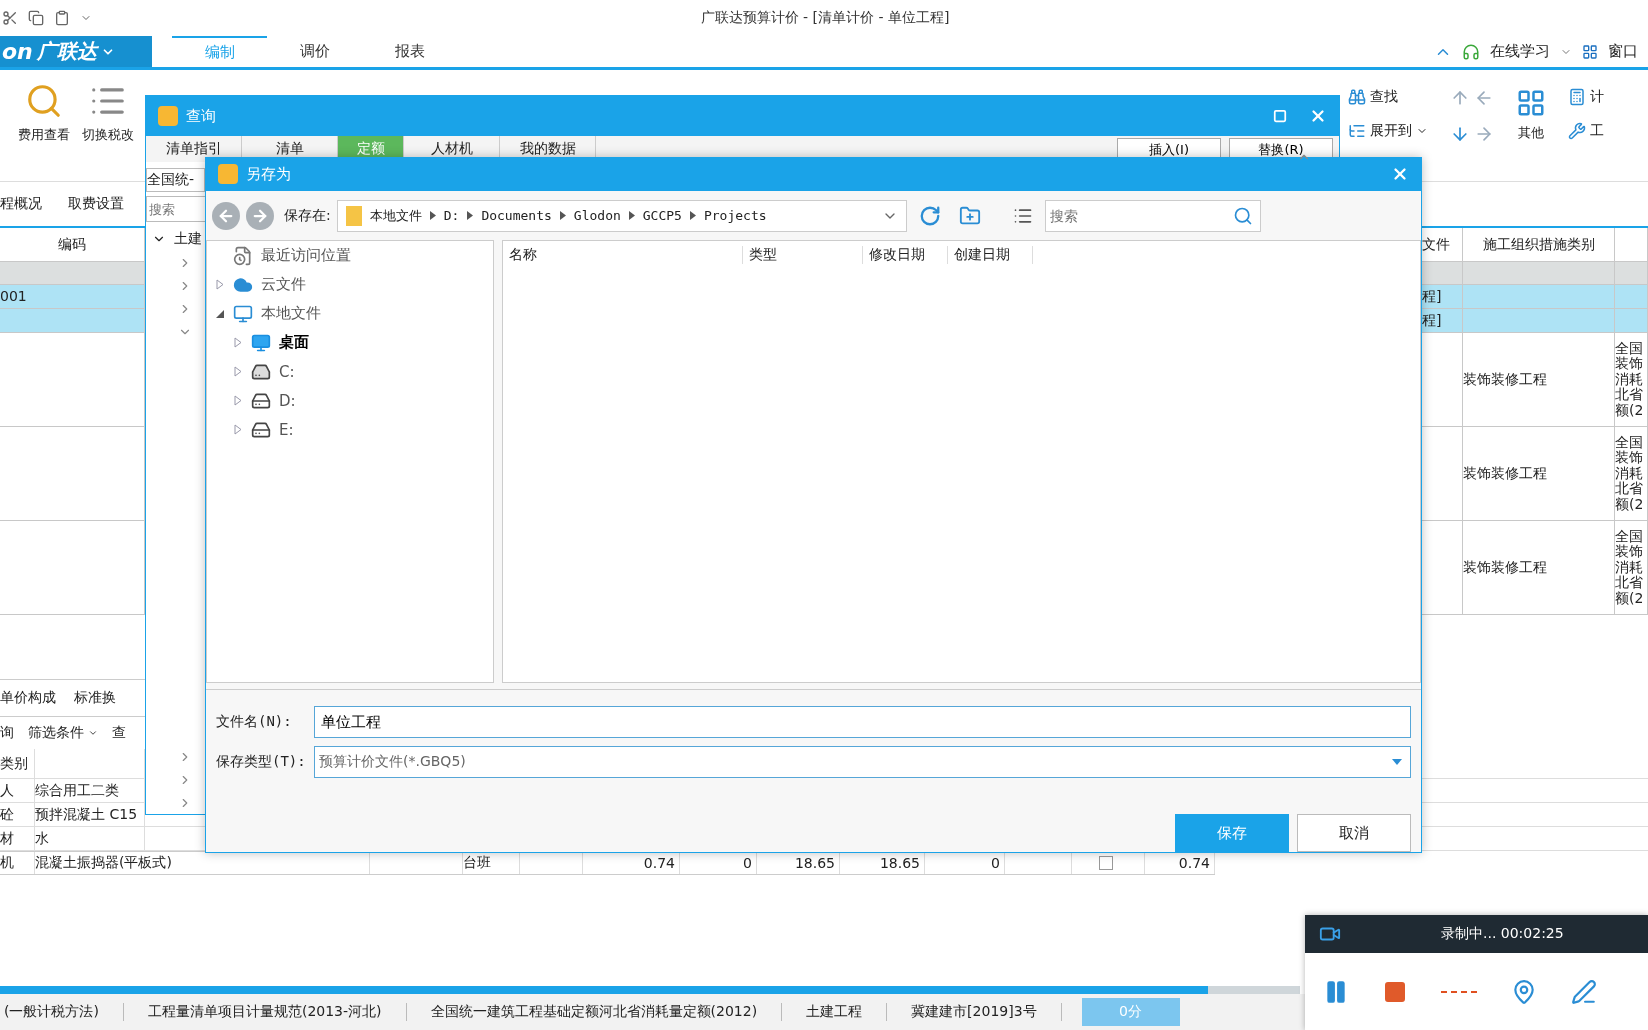  I want to click on nav-item: D:, so click(363, 401).